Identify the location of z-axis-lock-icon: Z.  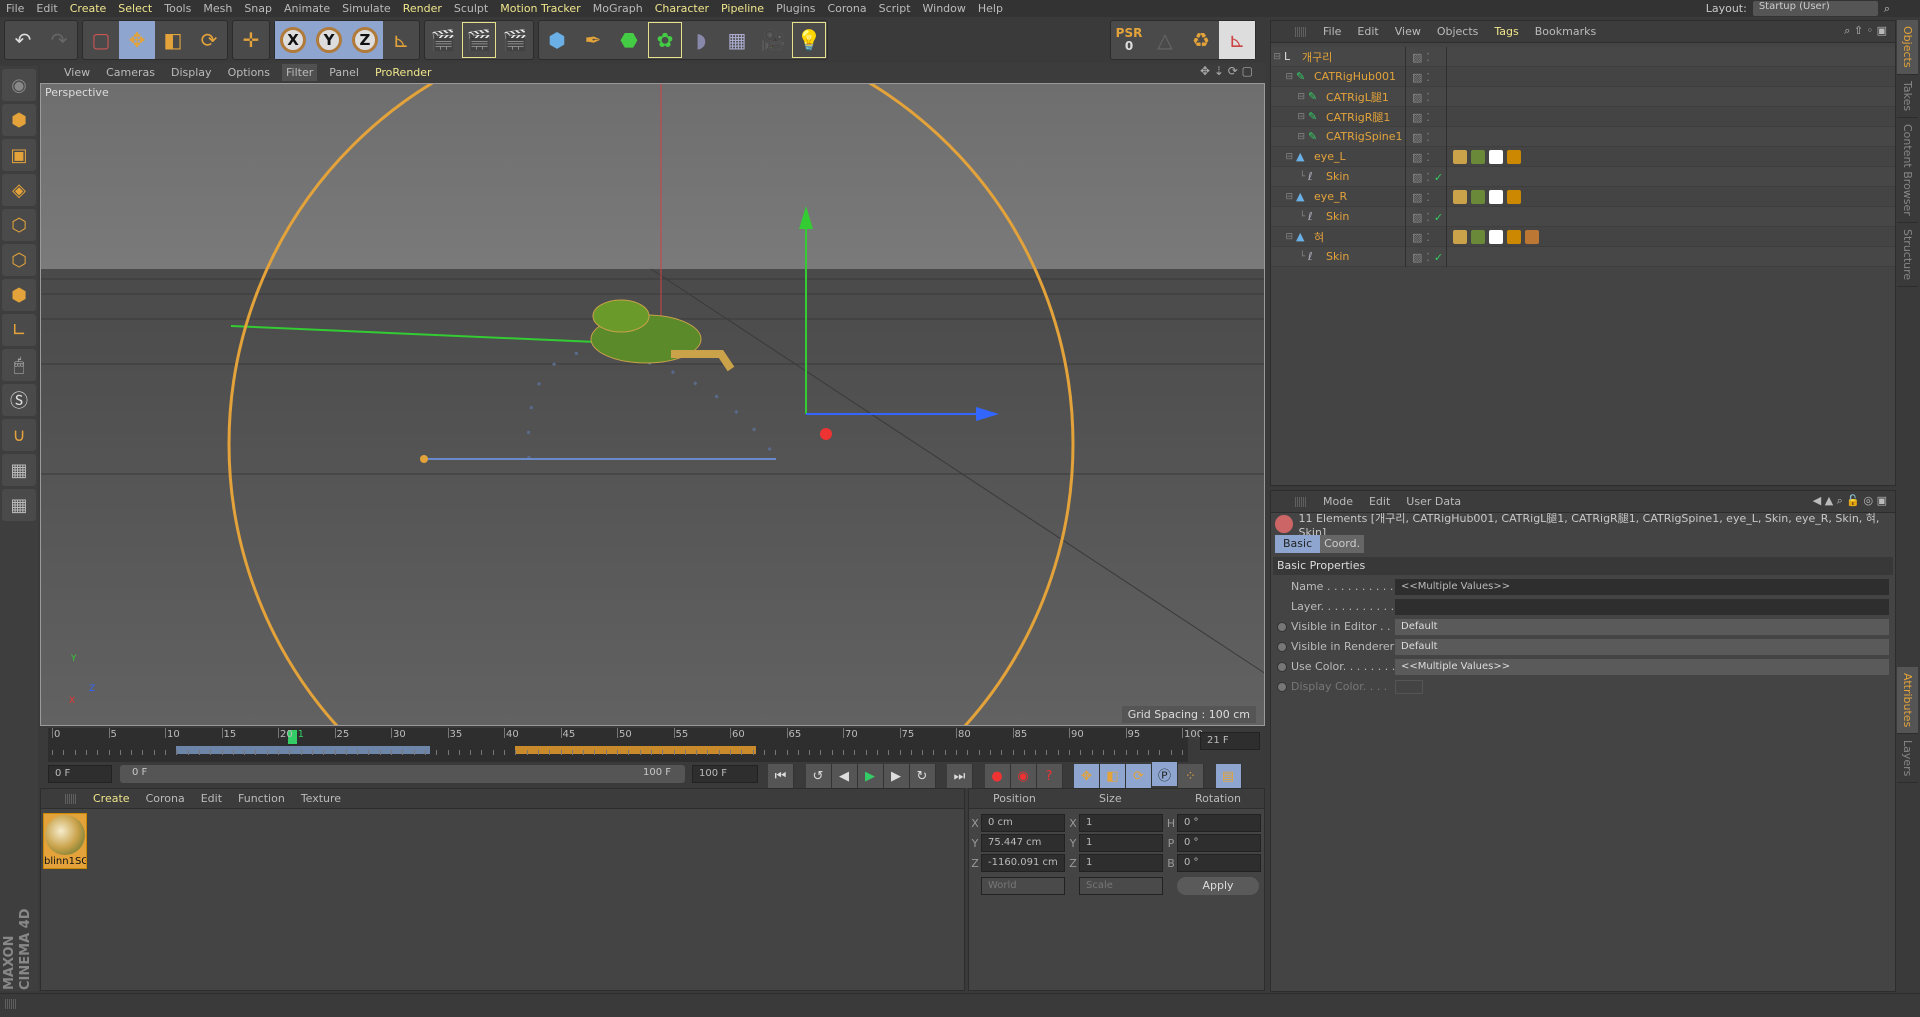
(365, 40).